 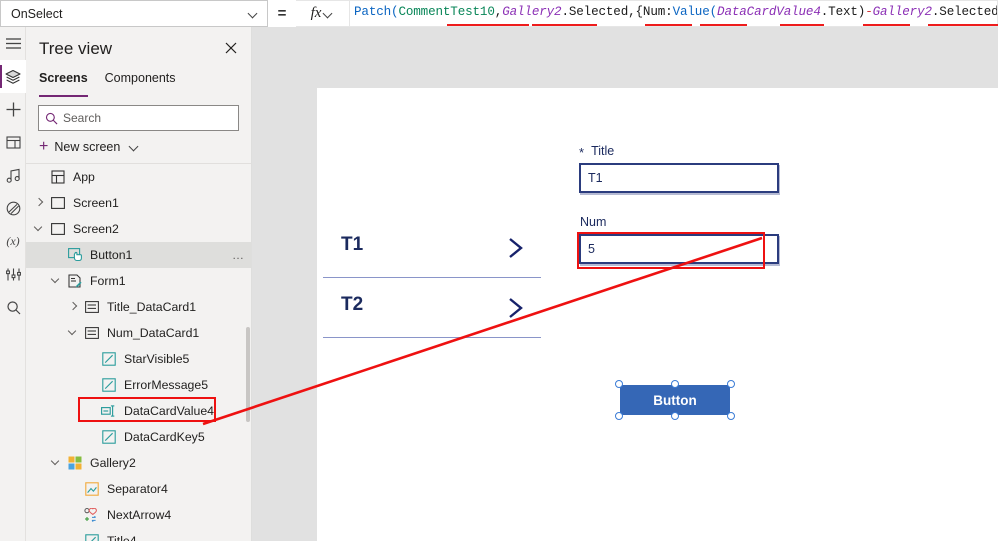 What do you see at coordinates (138, 49) in the screenshot?
I see `tree-view-header: Tree view` at bounding box center [138, 49].